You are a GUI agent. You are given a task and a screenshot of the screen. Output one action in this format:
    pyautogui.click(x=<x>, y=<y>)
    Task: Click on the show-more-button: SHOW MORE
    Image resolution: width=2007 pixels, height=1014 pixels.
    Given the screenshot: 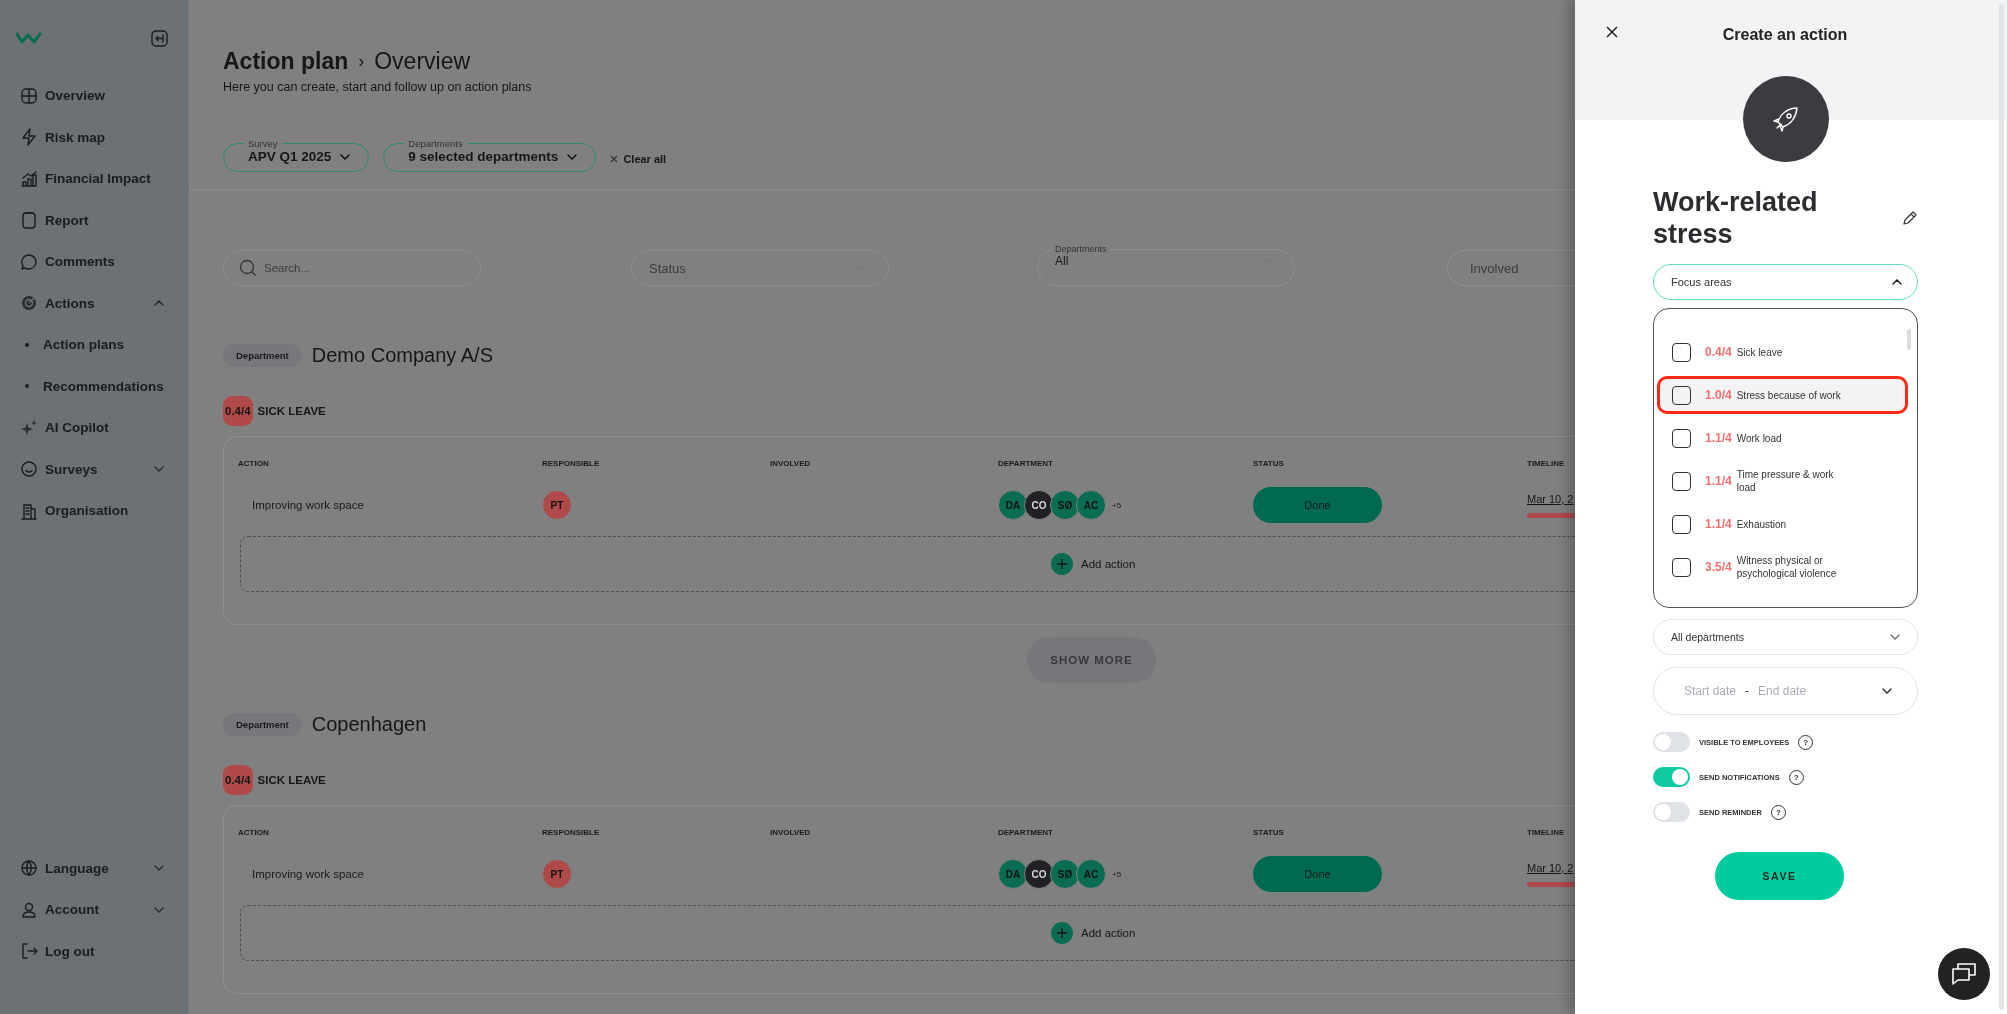 What is the action you would take?
    pyautogui.click(x=1091, y=660)
    